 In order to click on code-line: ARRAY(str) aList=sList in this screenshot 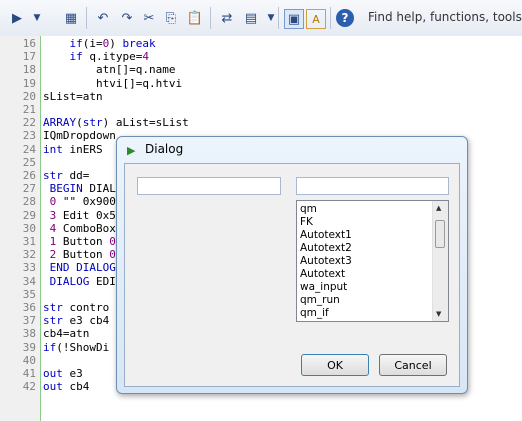, I will do `click(116, 122)`.